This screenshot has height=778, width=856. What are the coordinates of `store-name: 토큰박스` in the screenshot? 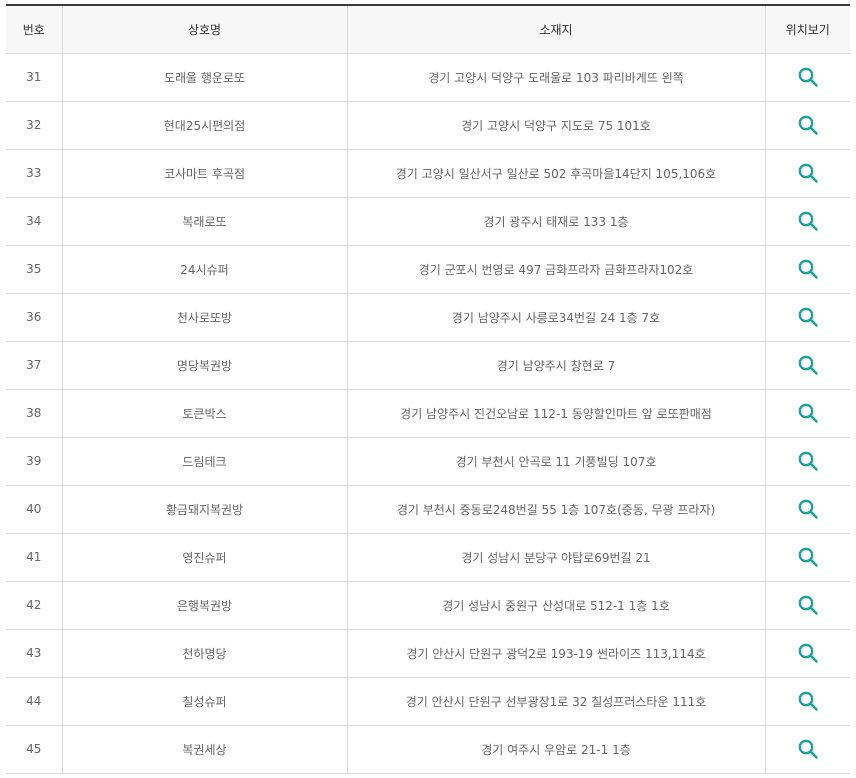 It's located at (204, 413).